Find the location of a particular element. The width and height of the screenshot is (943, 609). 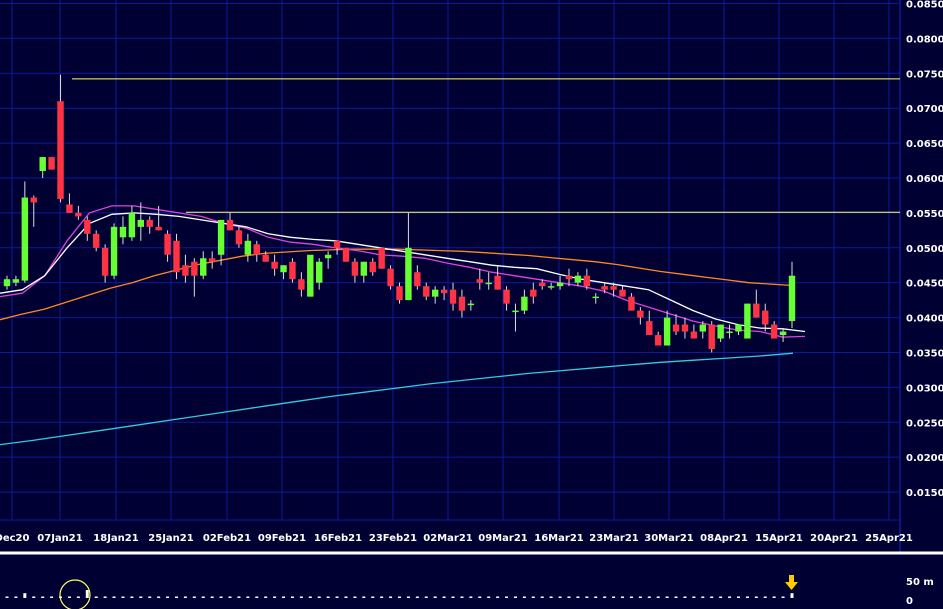

y-tick-label: 0.0600 is located at coordinates (924, 179).